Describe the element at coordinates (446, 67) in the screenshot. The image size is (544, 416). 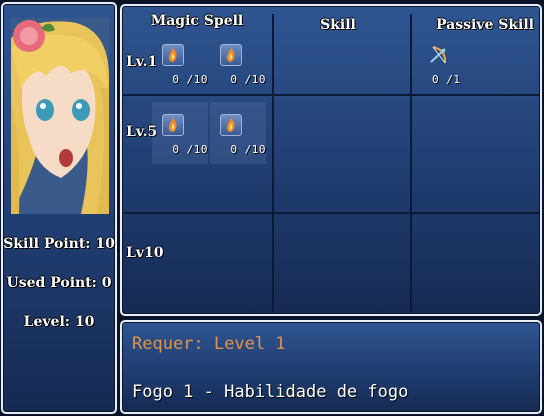
I see `skill-slot: 0 /1` at that location.